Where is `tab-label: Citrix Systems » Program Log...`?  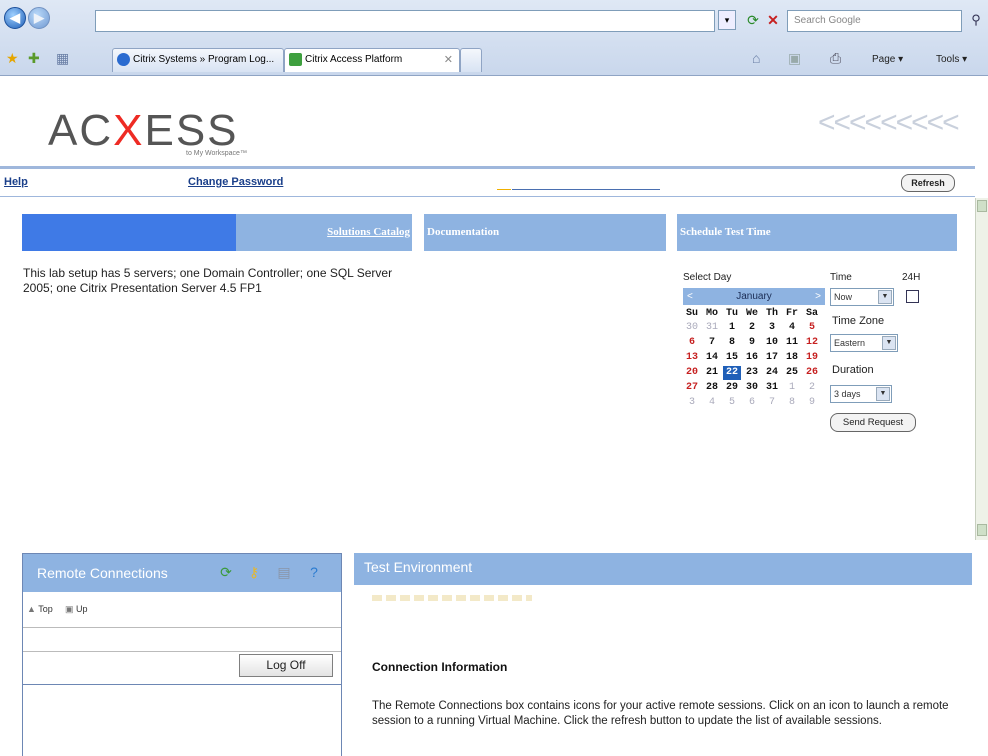 tab-label: Citrix Systems » Program Log... is located at coordinates (204, 59).